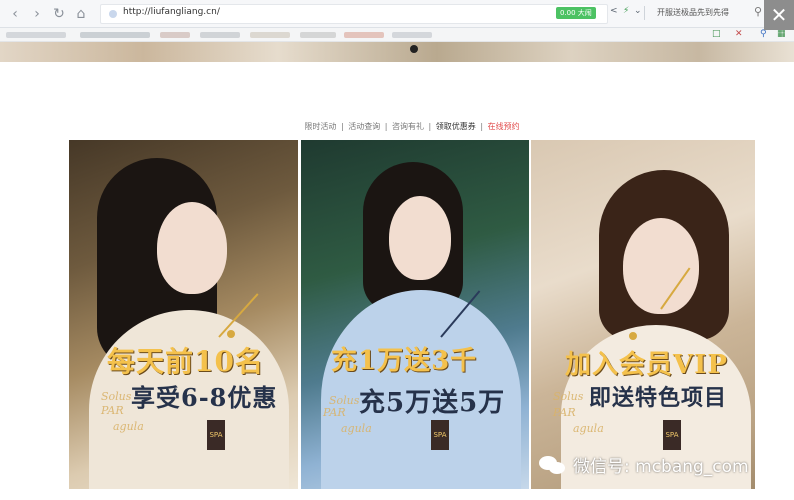 This screenshot has height=500, width=794. I want to click on site-favicon-icon, so click(113, 14).